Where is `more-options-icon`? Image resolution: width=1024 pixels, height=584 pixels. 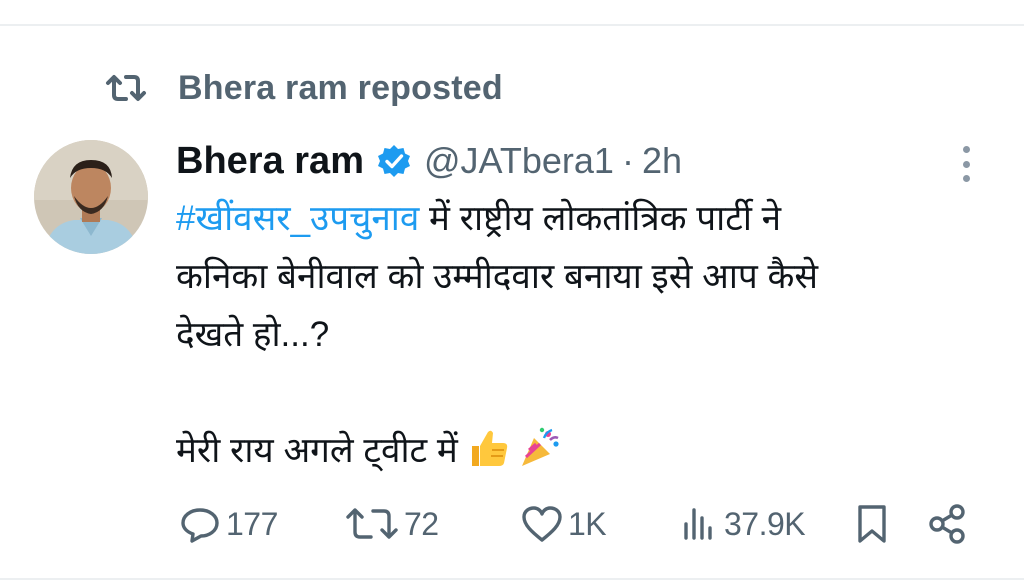
more-options-icon is located at coordinates (966, 164).